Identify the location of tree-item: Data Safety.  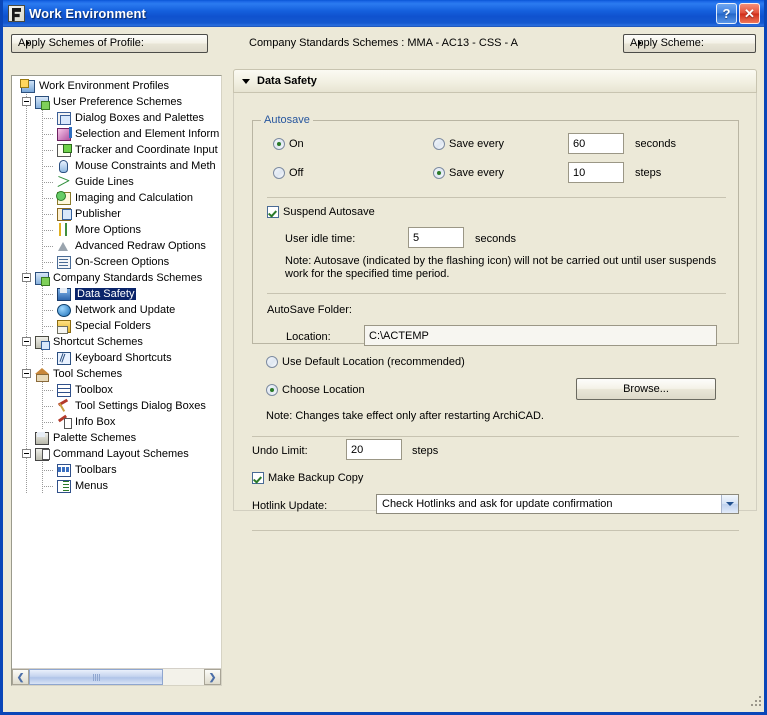
(116, 294).